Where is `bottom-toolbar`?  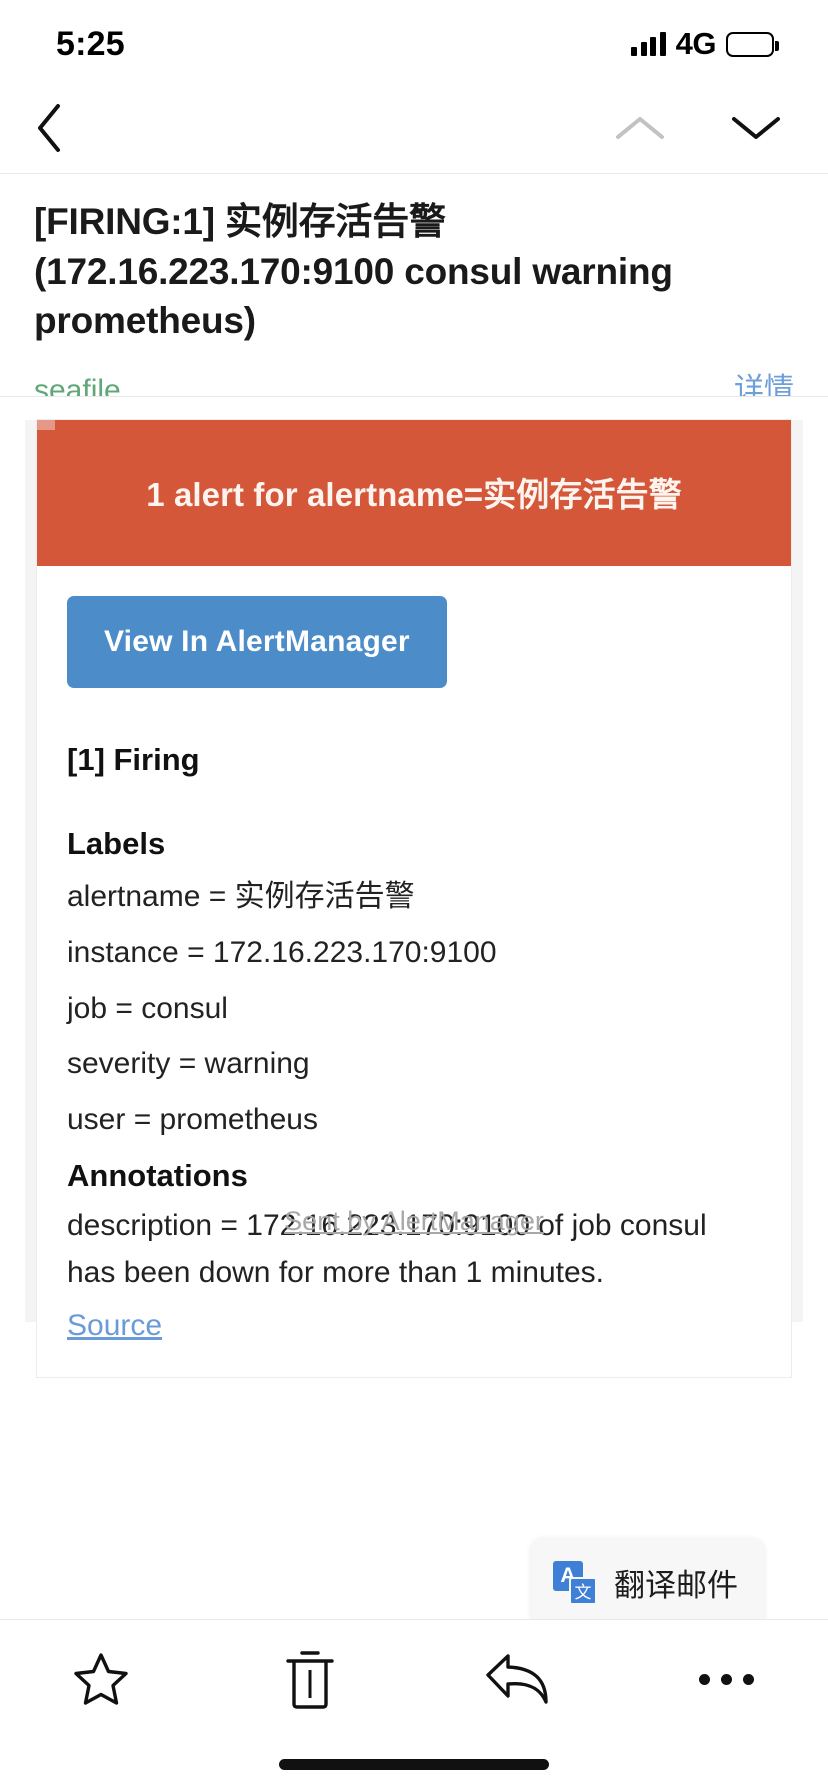 bottom-toolbar is located at coordinates (414, 1705).